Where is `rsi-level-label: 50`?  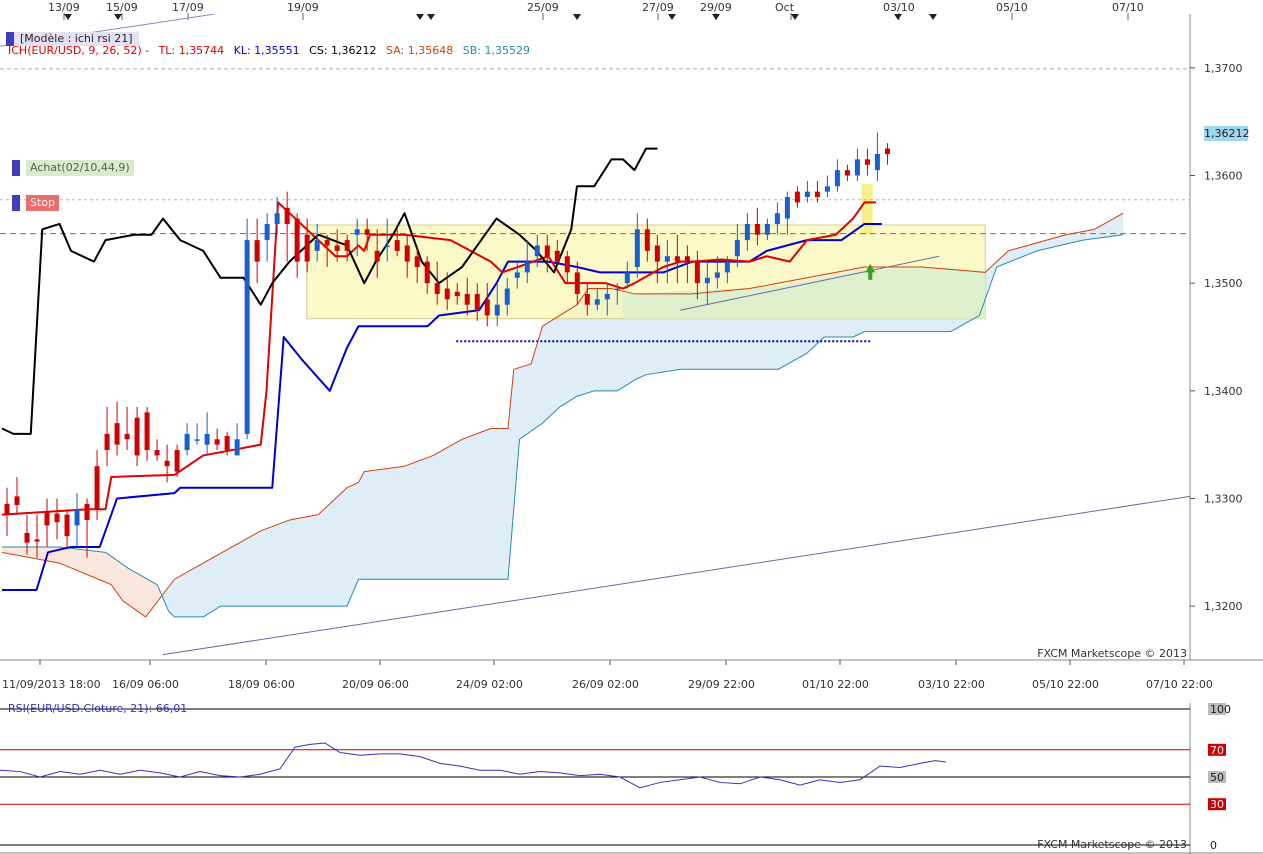 rsi-level-label: 50 is located at coordinates (1217, 777).